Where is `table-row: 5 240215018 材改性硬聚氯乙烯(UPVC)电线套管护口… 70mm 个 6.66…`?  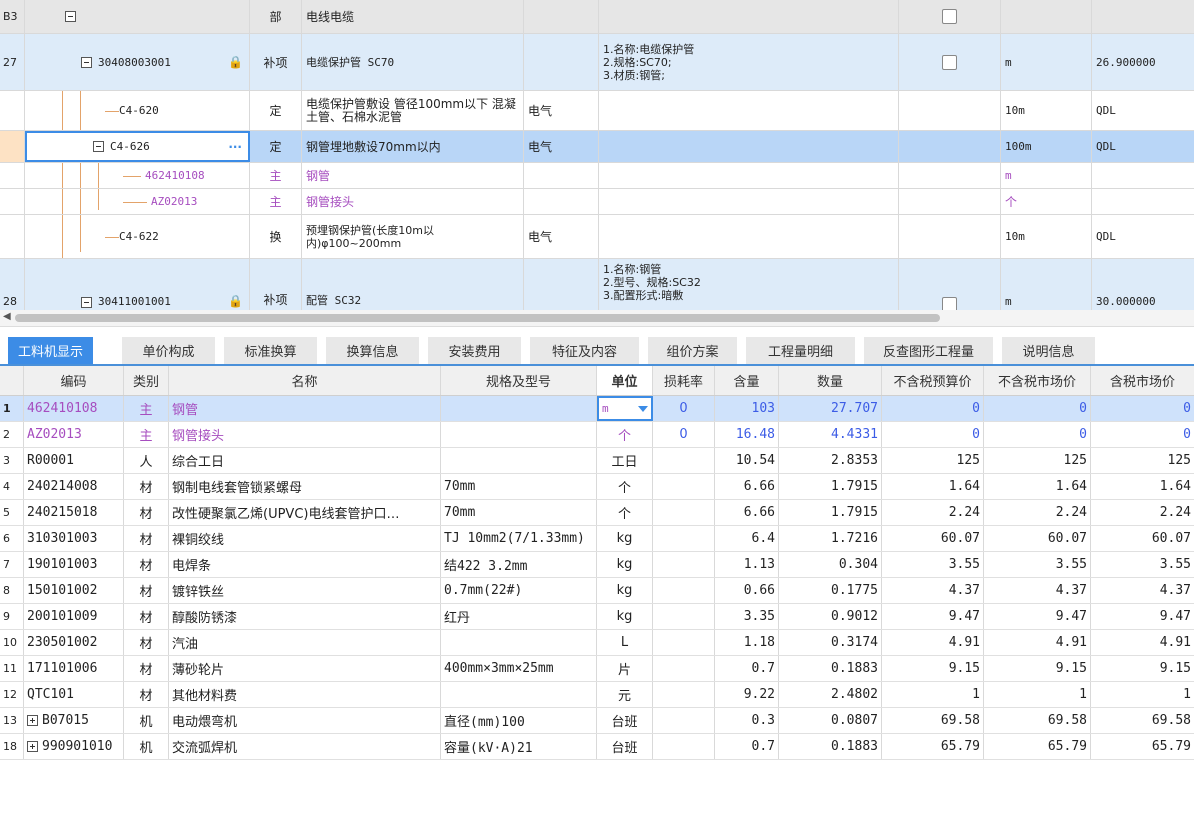 table-row: 5 240215018 材改性硬聚氯乙烯(UPVC)电线套管护口… 70mm 个 6.66… is located at coordinates (597, 513).